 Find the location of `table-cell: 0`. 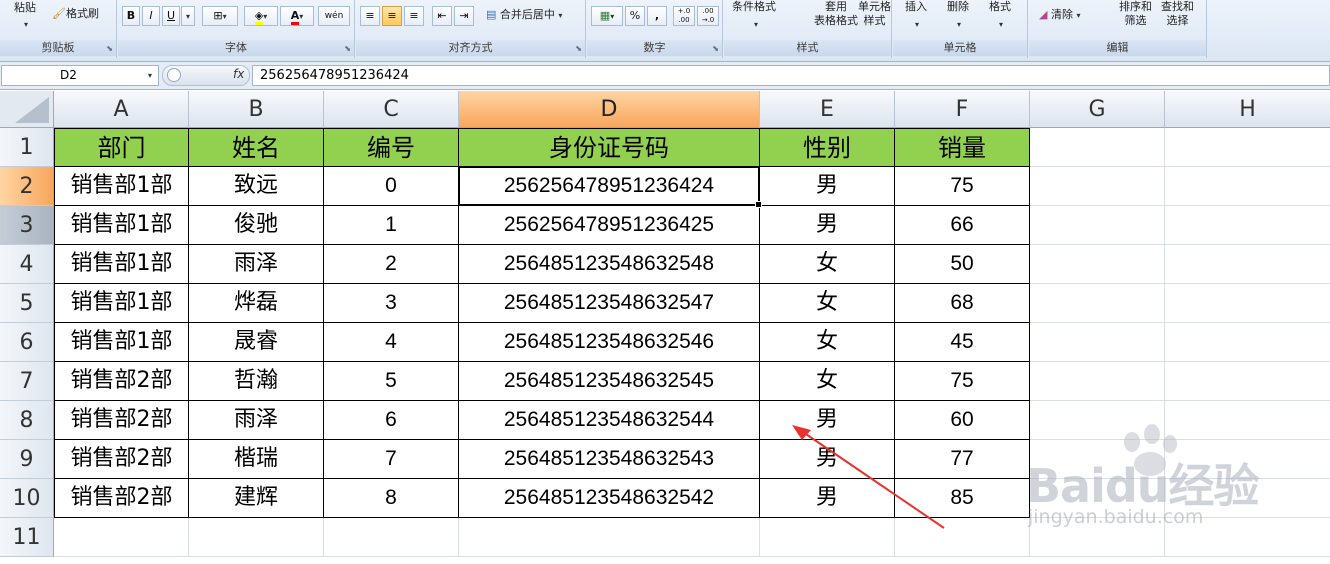

table-cell: 0 is located at coordinates (391, 186).